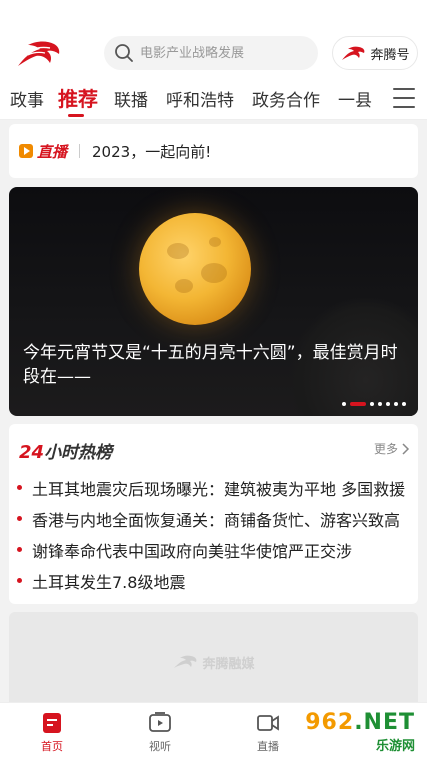 The image size is (427, 760). Describe the element at coordinates (109, 582) in the screenshot. I see `hot-item-text: 土耳其发生7.8级地震` at that location.